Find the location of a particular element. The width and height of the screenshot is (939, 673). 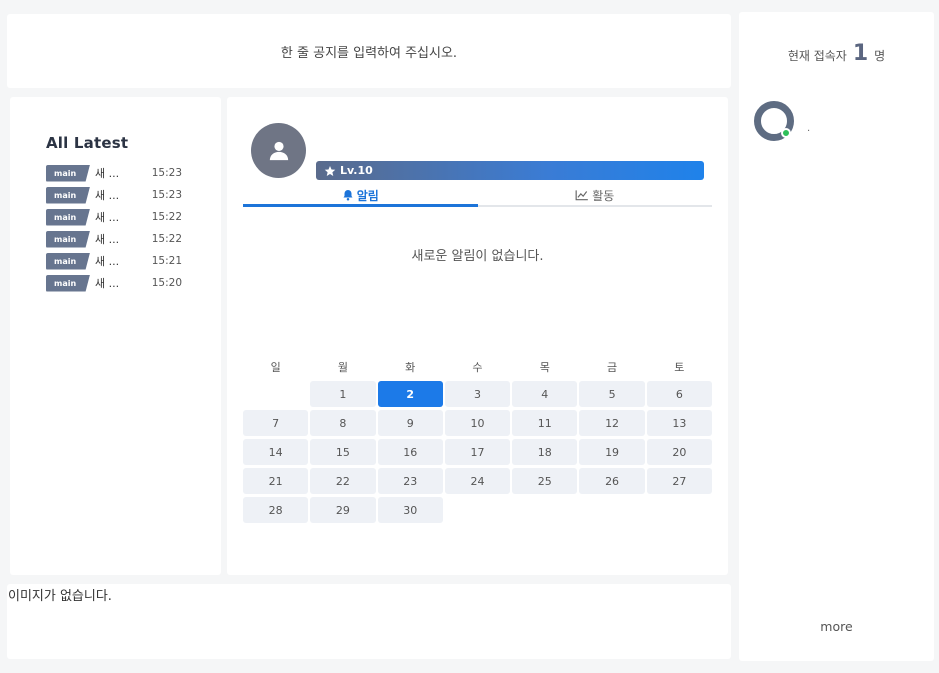

notice-bar: 한 줄 공지를 입력하여 주십시오. is located at coordinates (369, 51).